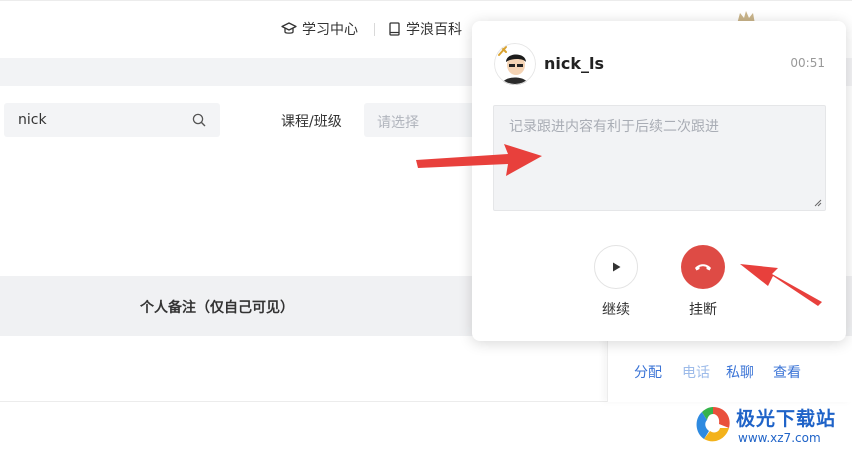 This screenshot has height=456, width=852. I want to click on search-icon, so click(199, 120).